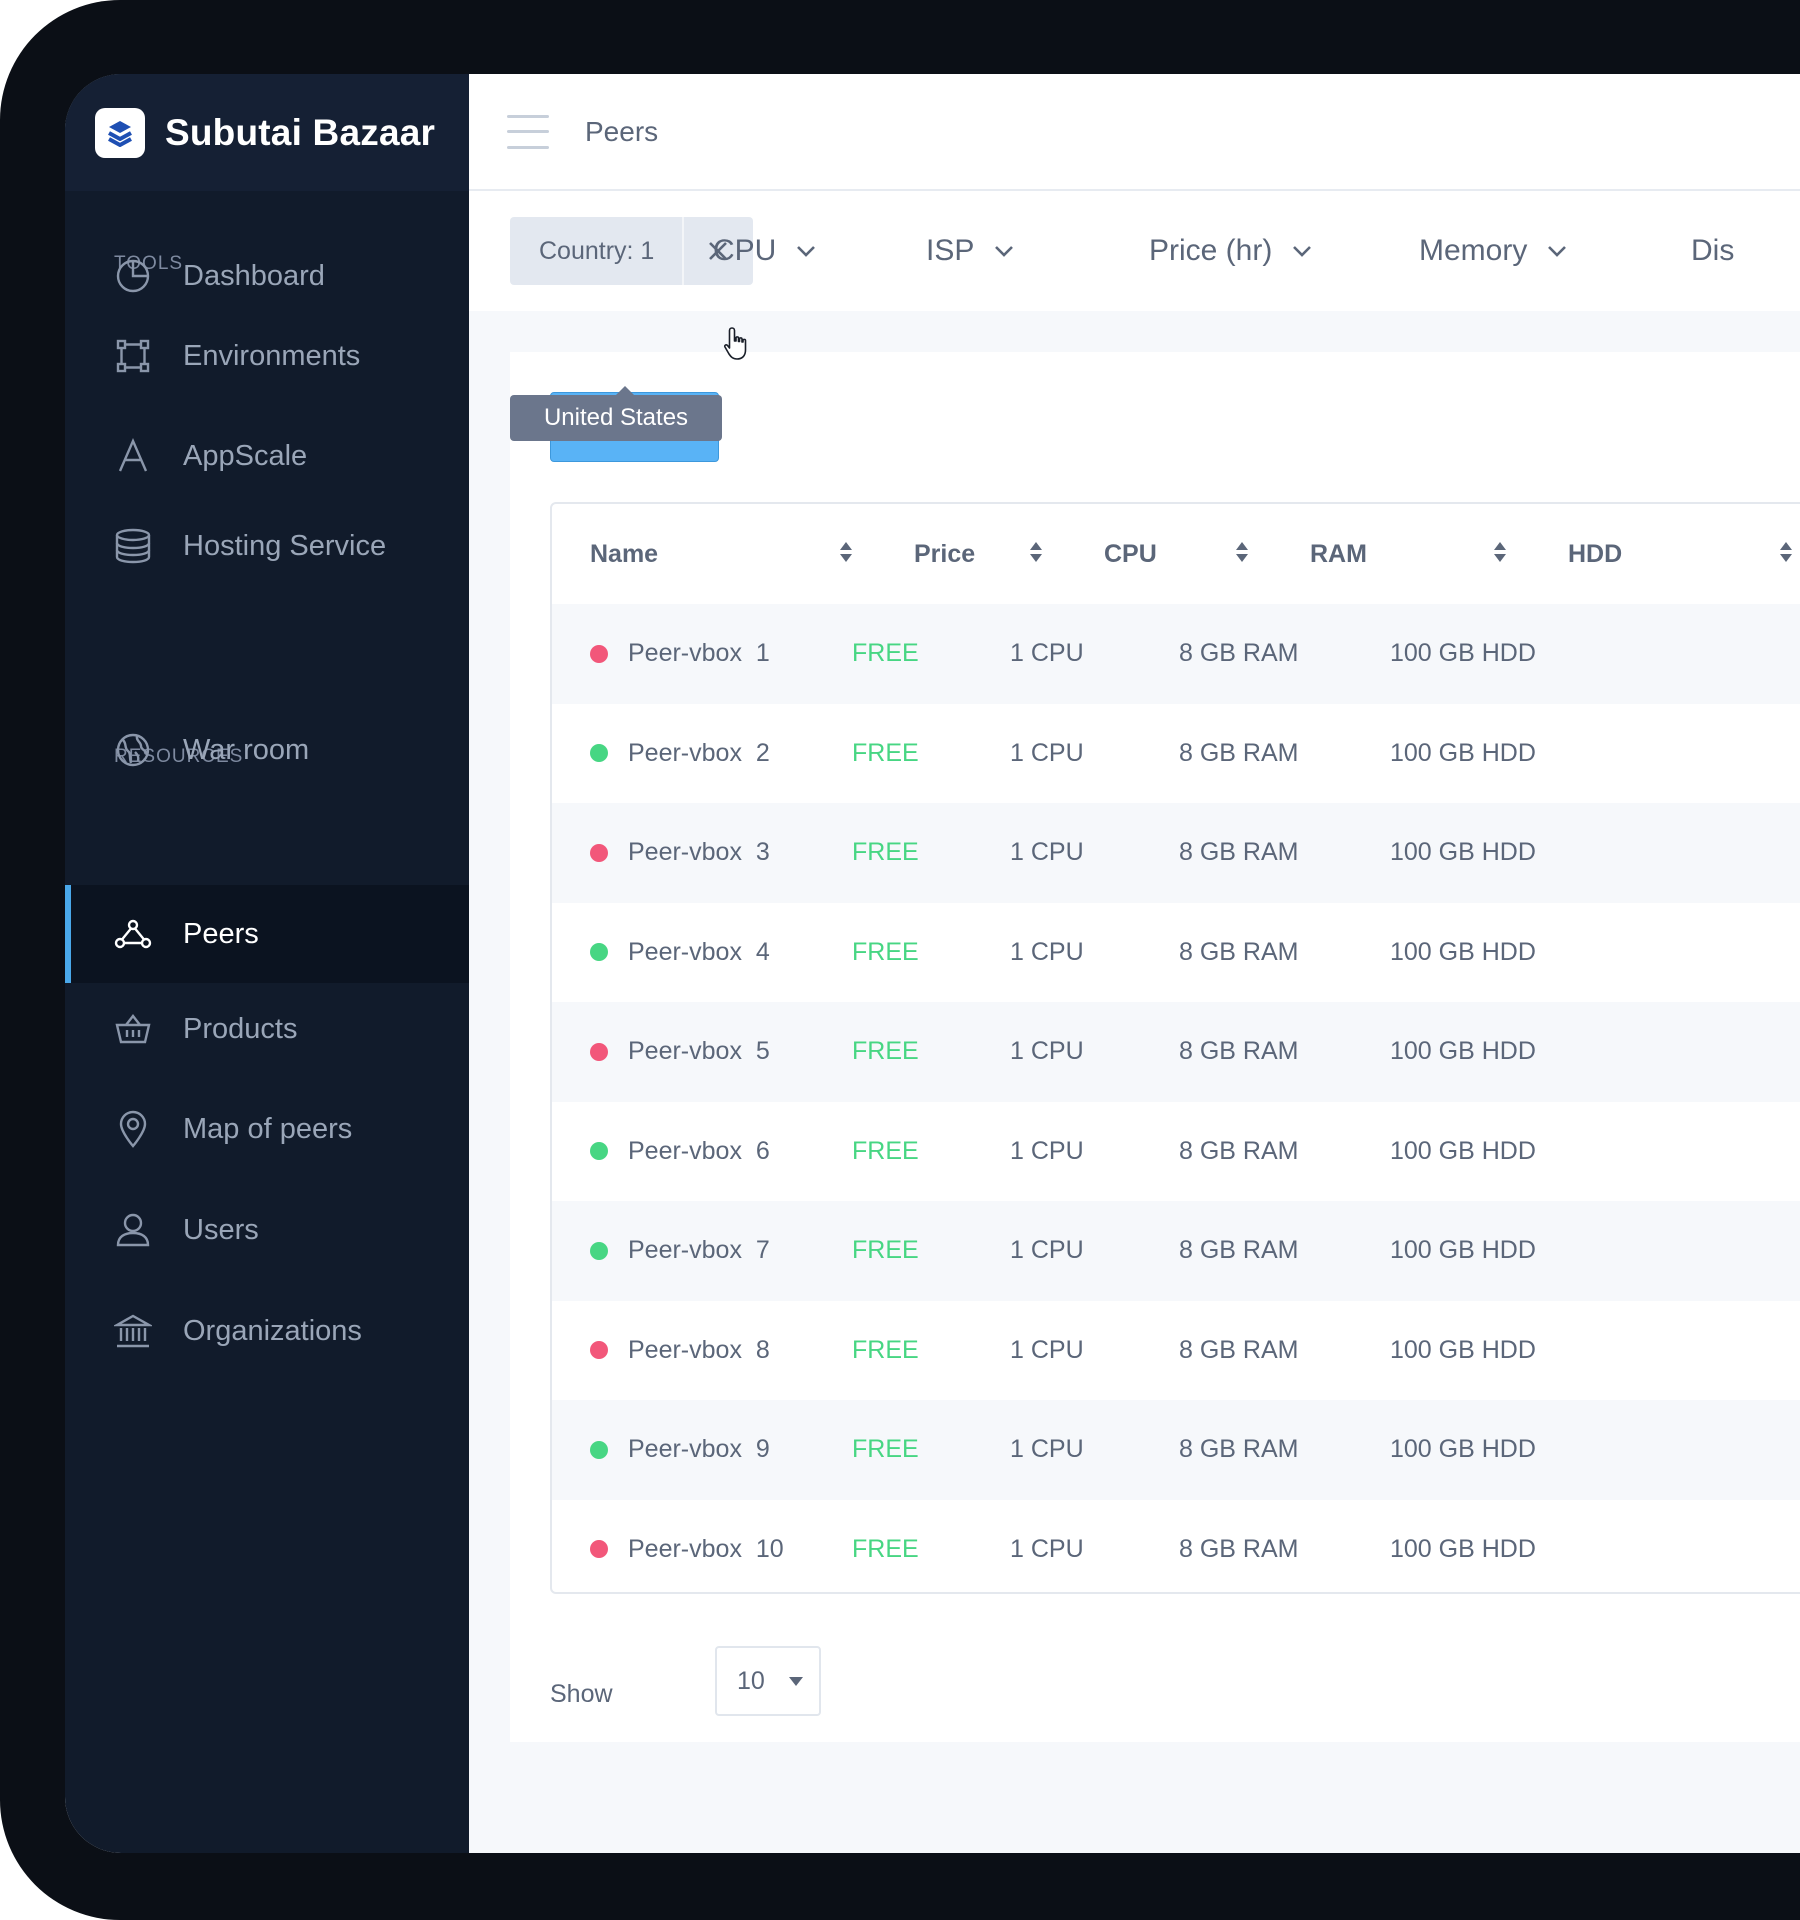 The height and width of the screenshot is (1920, 1800). Describe the element at coordinates (1134, 251) in the screenshot. I see `filter-bar: Country: 1 CPU ISP Price (hr) Memory Dis` at that location.